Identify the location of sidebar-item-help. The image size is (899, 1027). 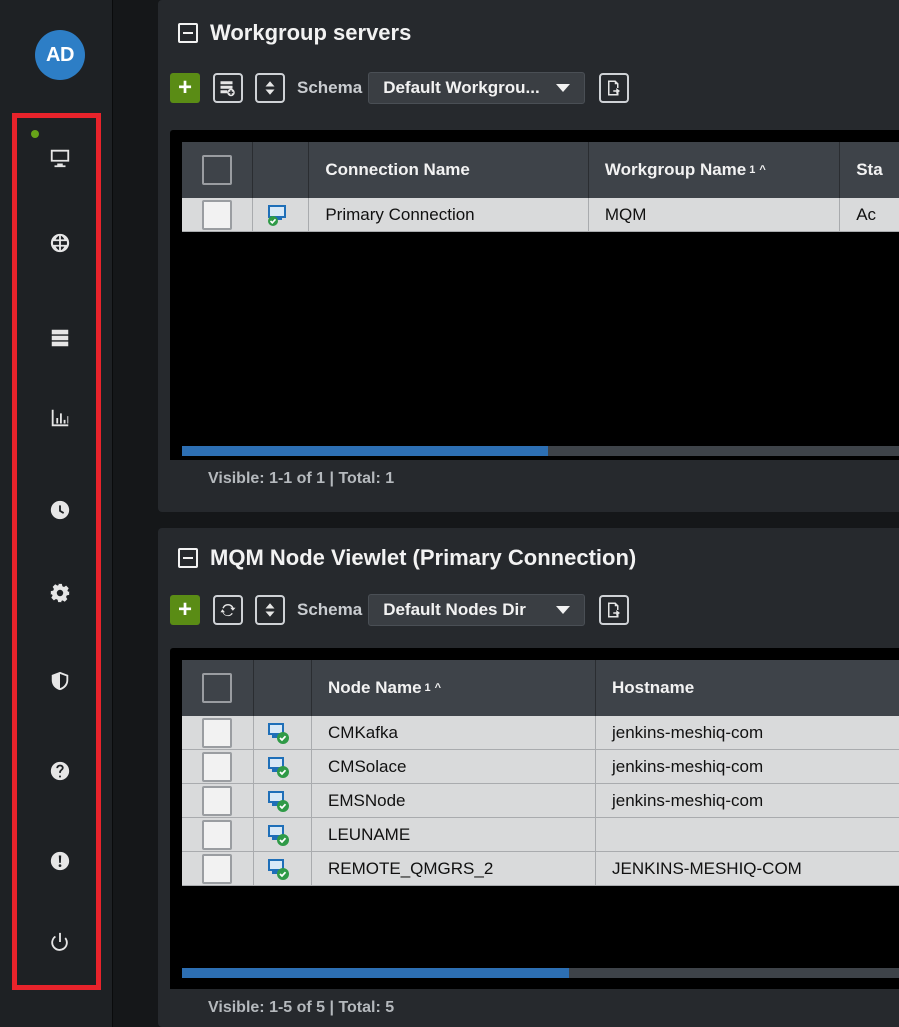
(60, 771).